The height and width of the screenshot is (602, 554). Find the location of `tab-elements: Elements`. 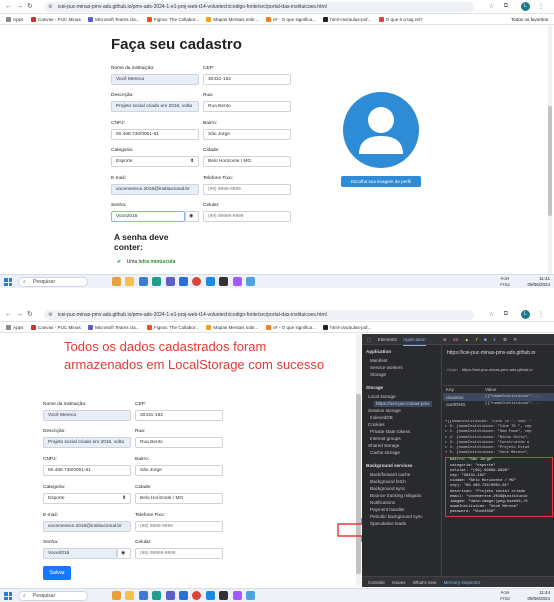

tab-elements: Elements is located at coordinates (387, 339).